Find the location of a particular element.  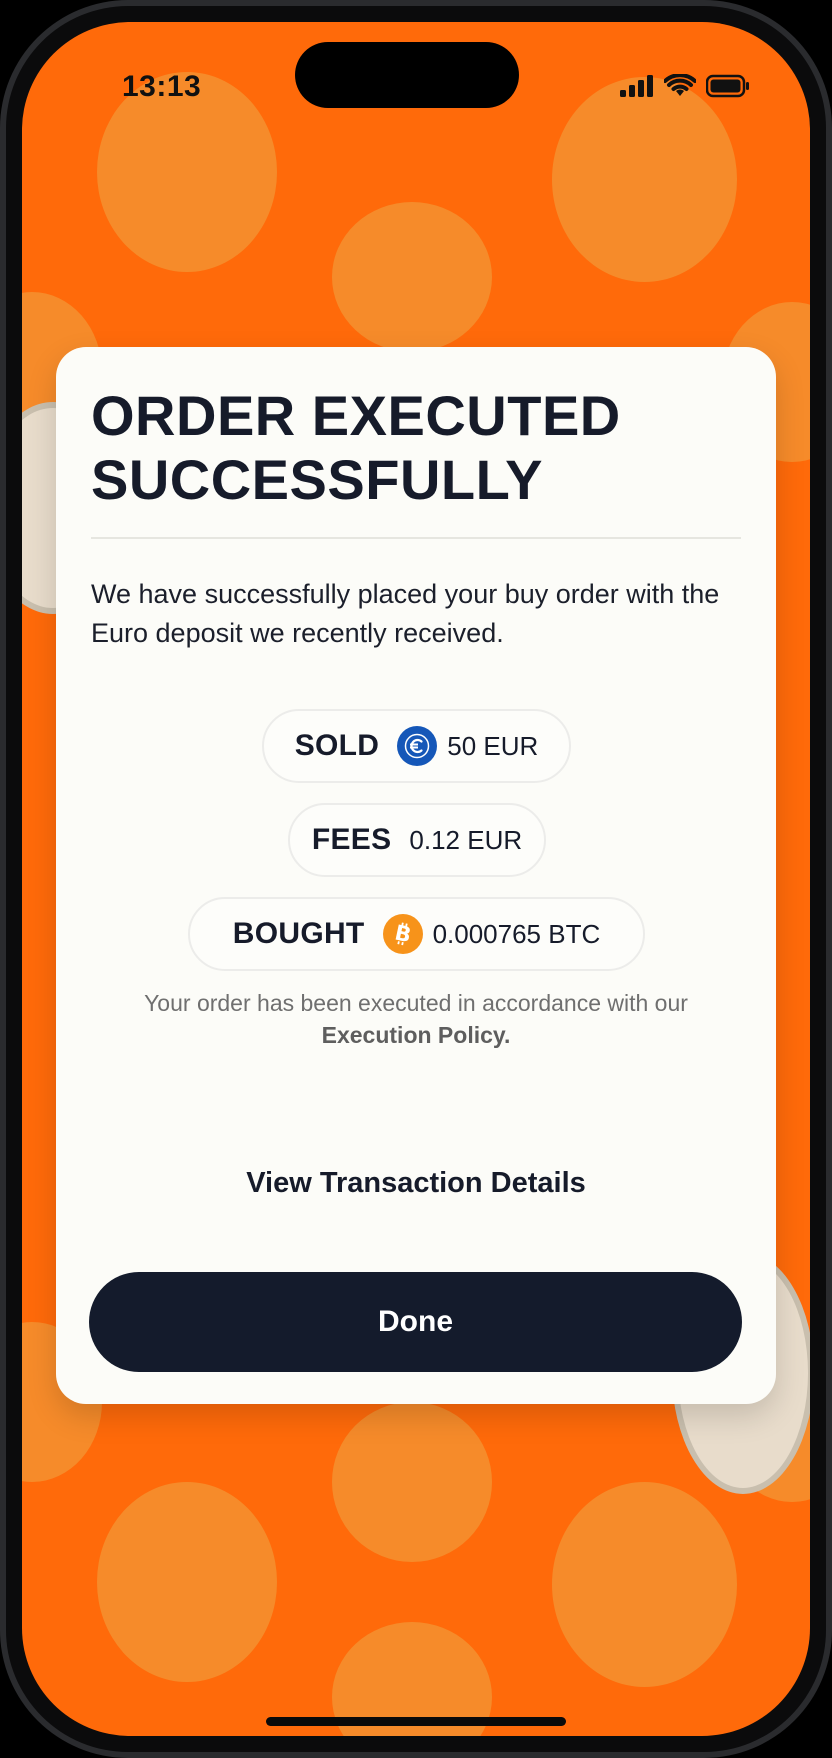

fees-pill: FEES 0.12 EUR is located at coordinates (417, 840).